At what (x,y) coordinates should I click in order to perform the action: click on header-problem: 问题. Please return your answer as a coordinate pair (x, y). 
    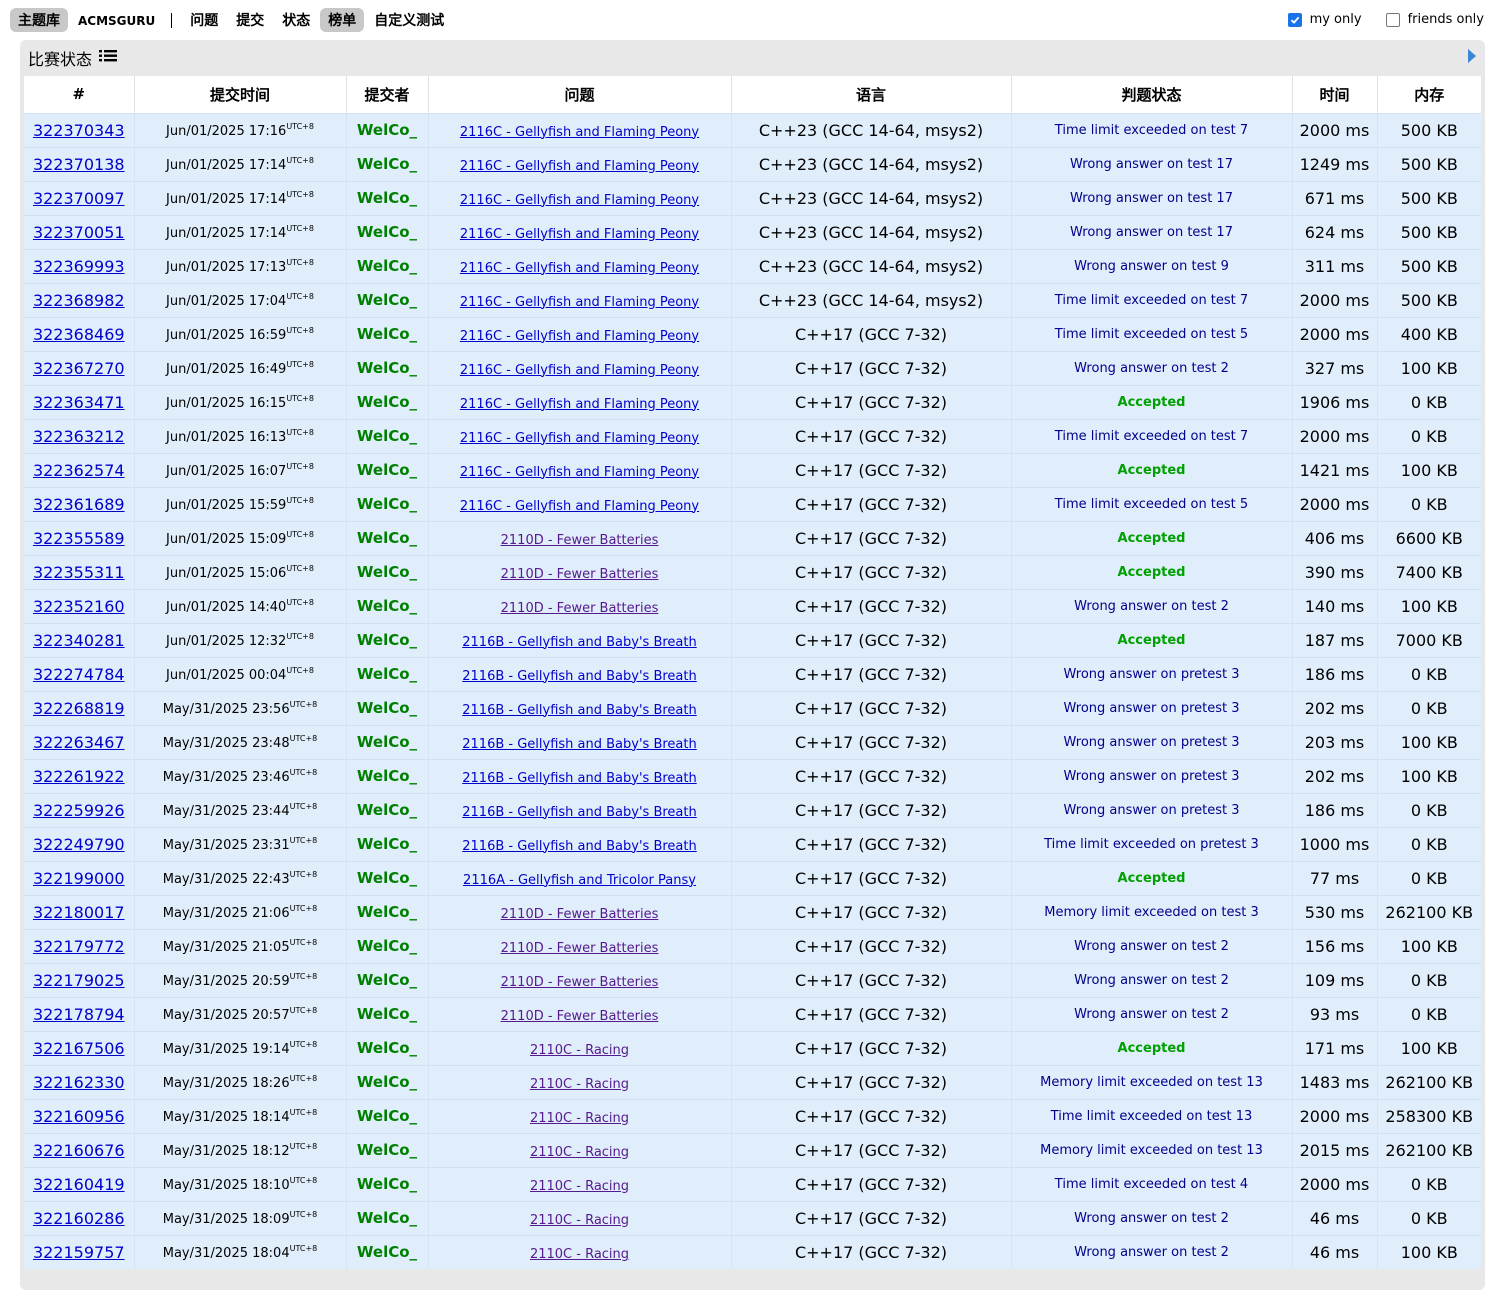
    Looking at the image, I should click on (580, 94).